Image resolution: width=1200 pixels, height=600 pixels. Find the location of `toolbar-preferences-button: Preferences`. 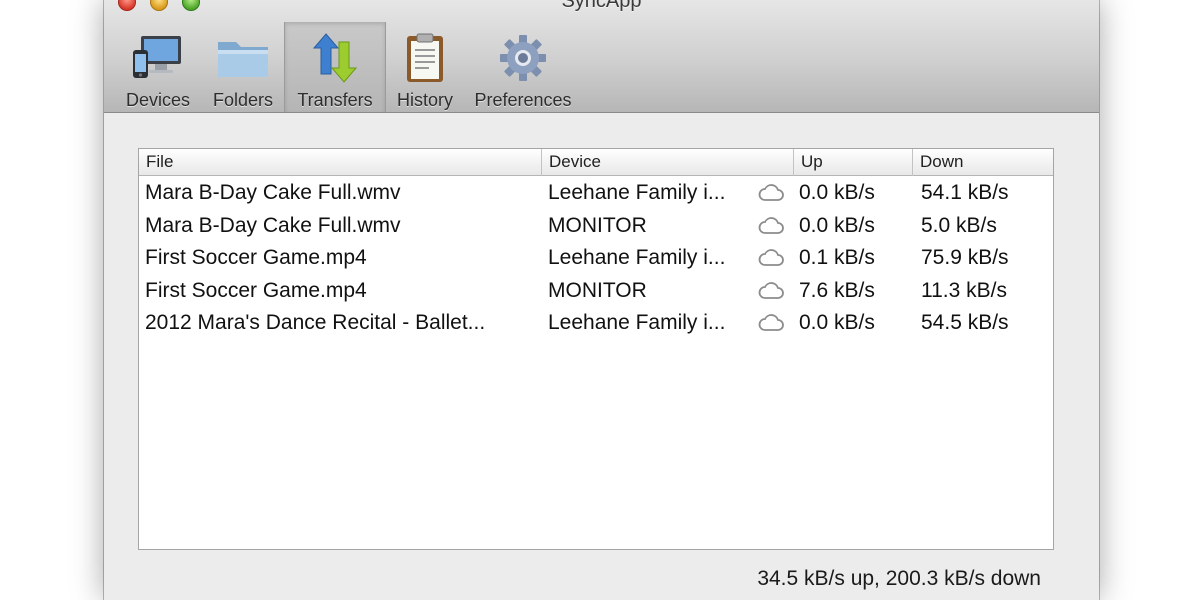

toolbar-preferences-button: Preferences is located at coordinates (523, 67).